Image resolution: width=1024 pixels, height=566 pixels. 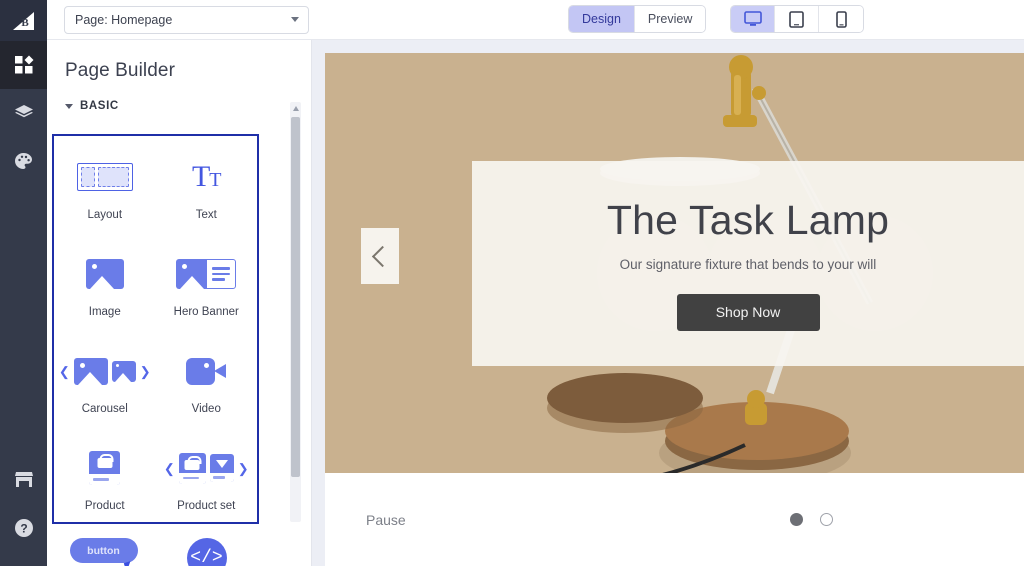 I want to click on app-logo: B, so click(x=23, y=20).